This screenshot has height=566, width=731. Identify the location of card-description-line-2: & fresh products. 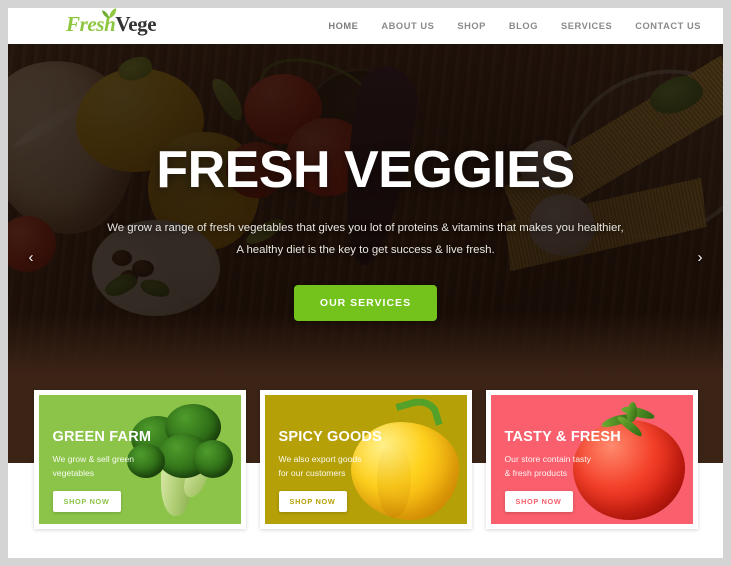
(536, 473).